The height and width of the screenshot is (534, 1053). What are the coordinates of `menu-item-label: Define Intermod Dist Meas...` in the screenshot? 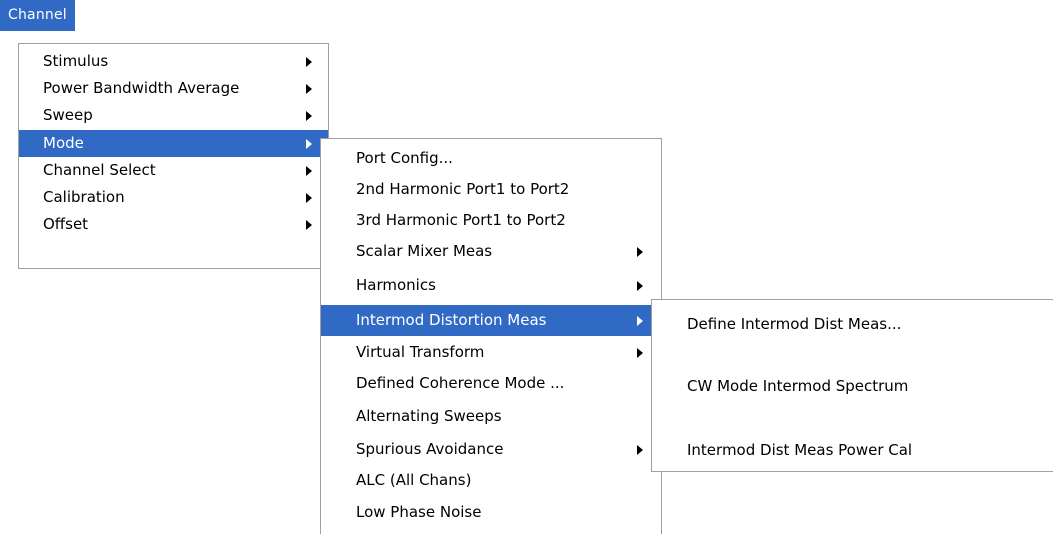 It's located at (794, 324).